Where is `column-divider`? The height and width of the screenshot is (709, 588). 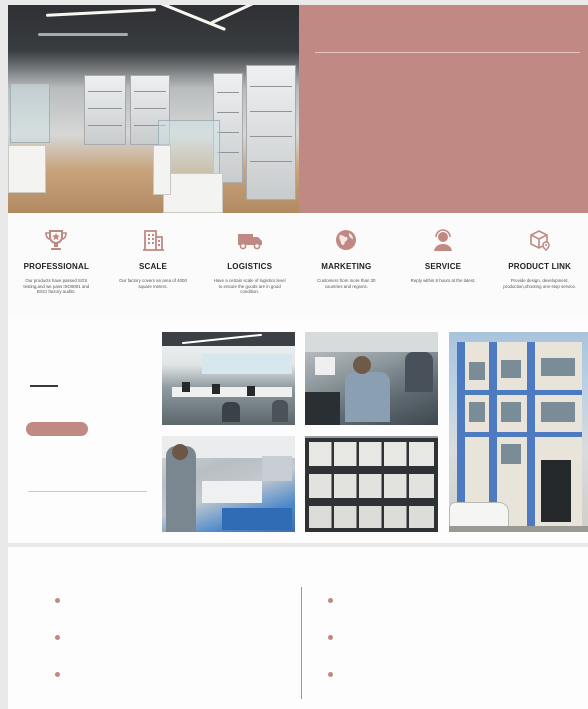
column-divider is located at coordinates (301, 643).